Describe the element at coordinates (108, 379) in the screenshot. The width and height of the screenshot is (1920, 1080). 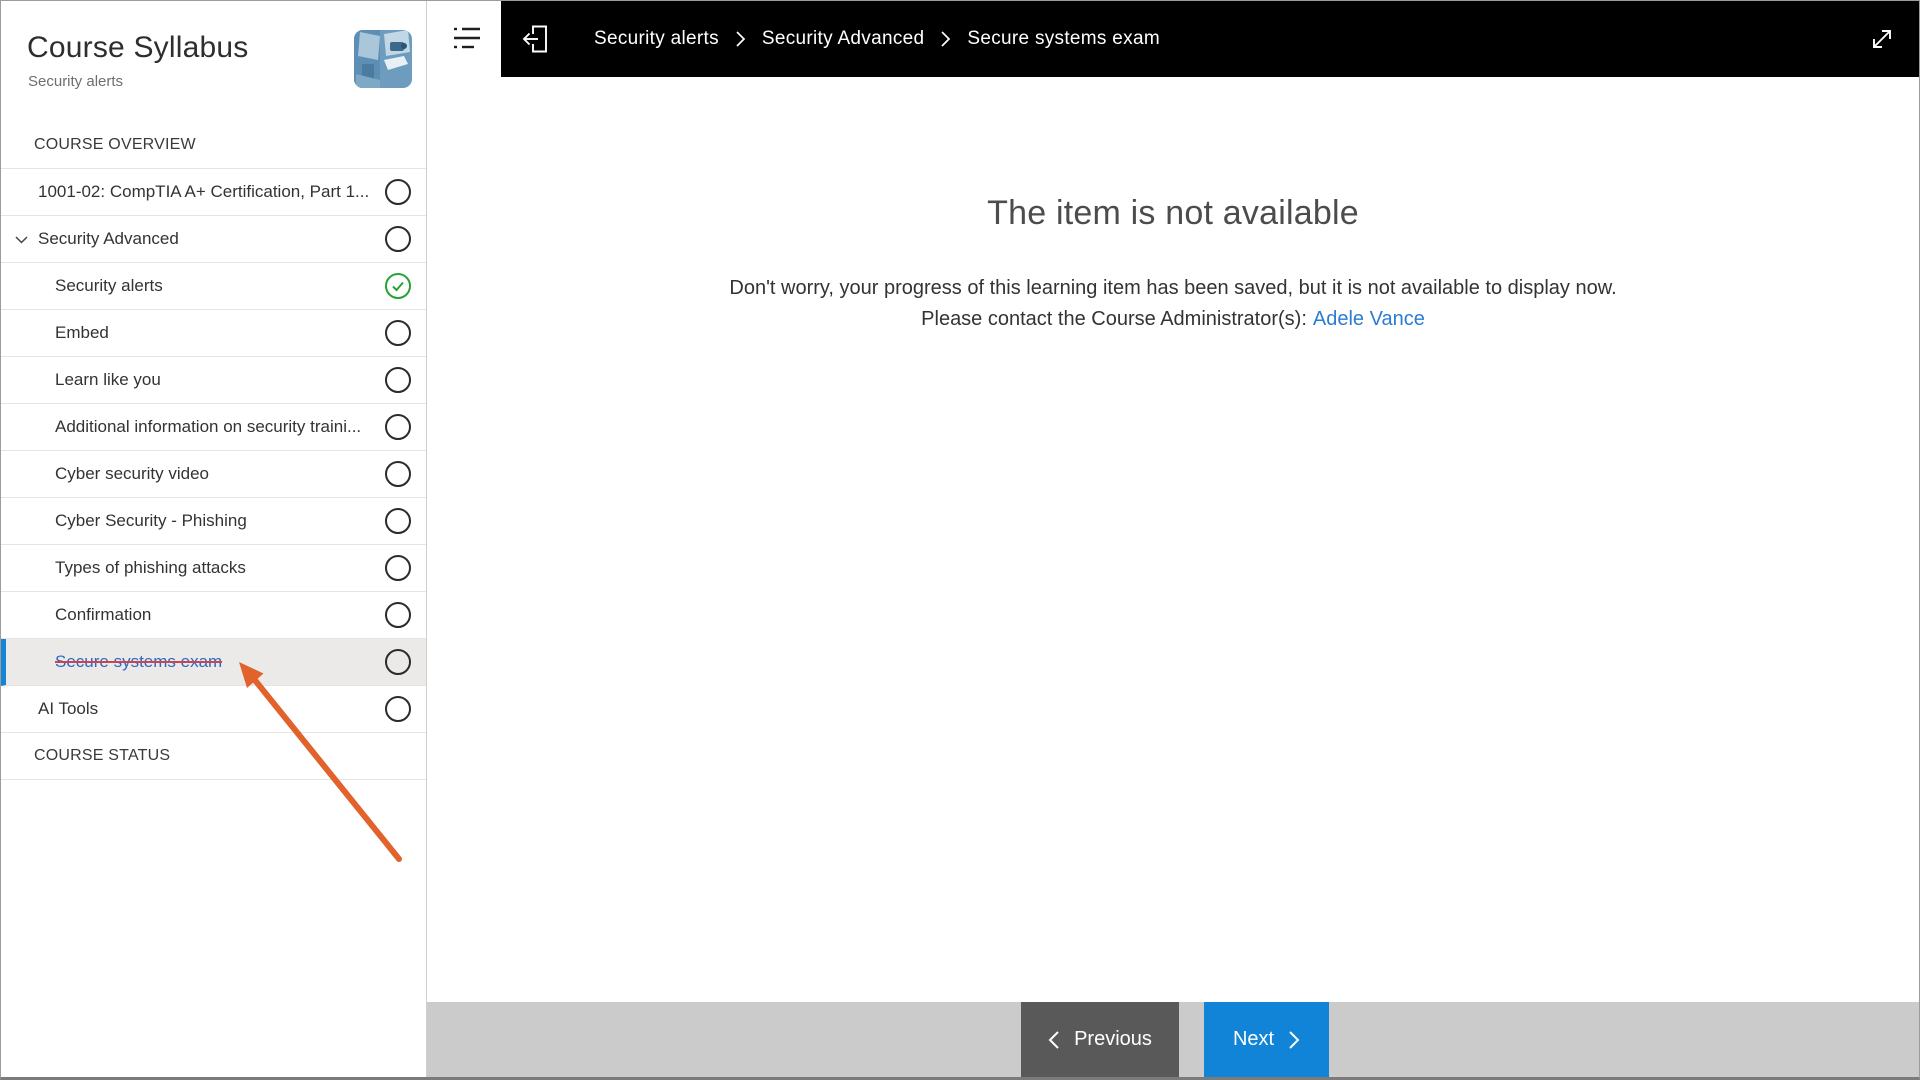
I see `syllabus-item-label: Learn like you` at that location.